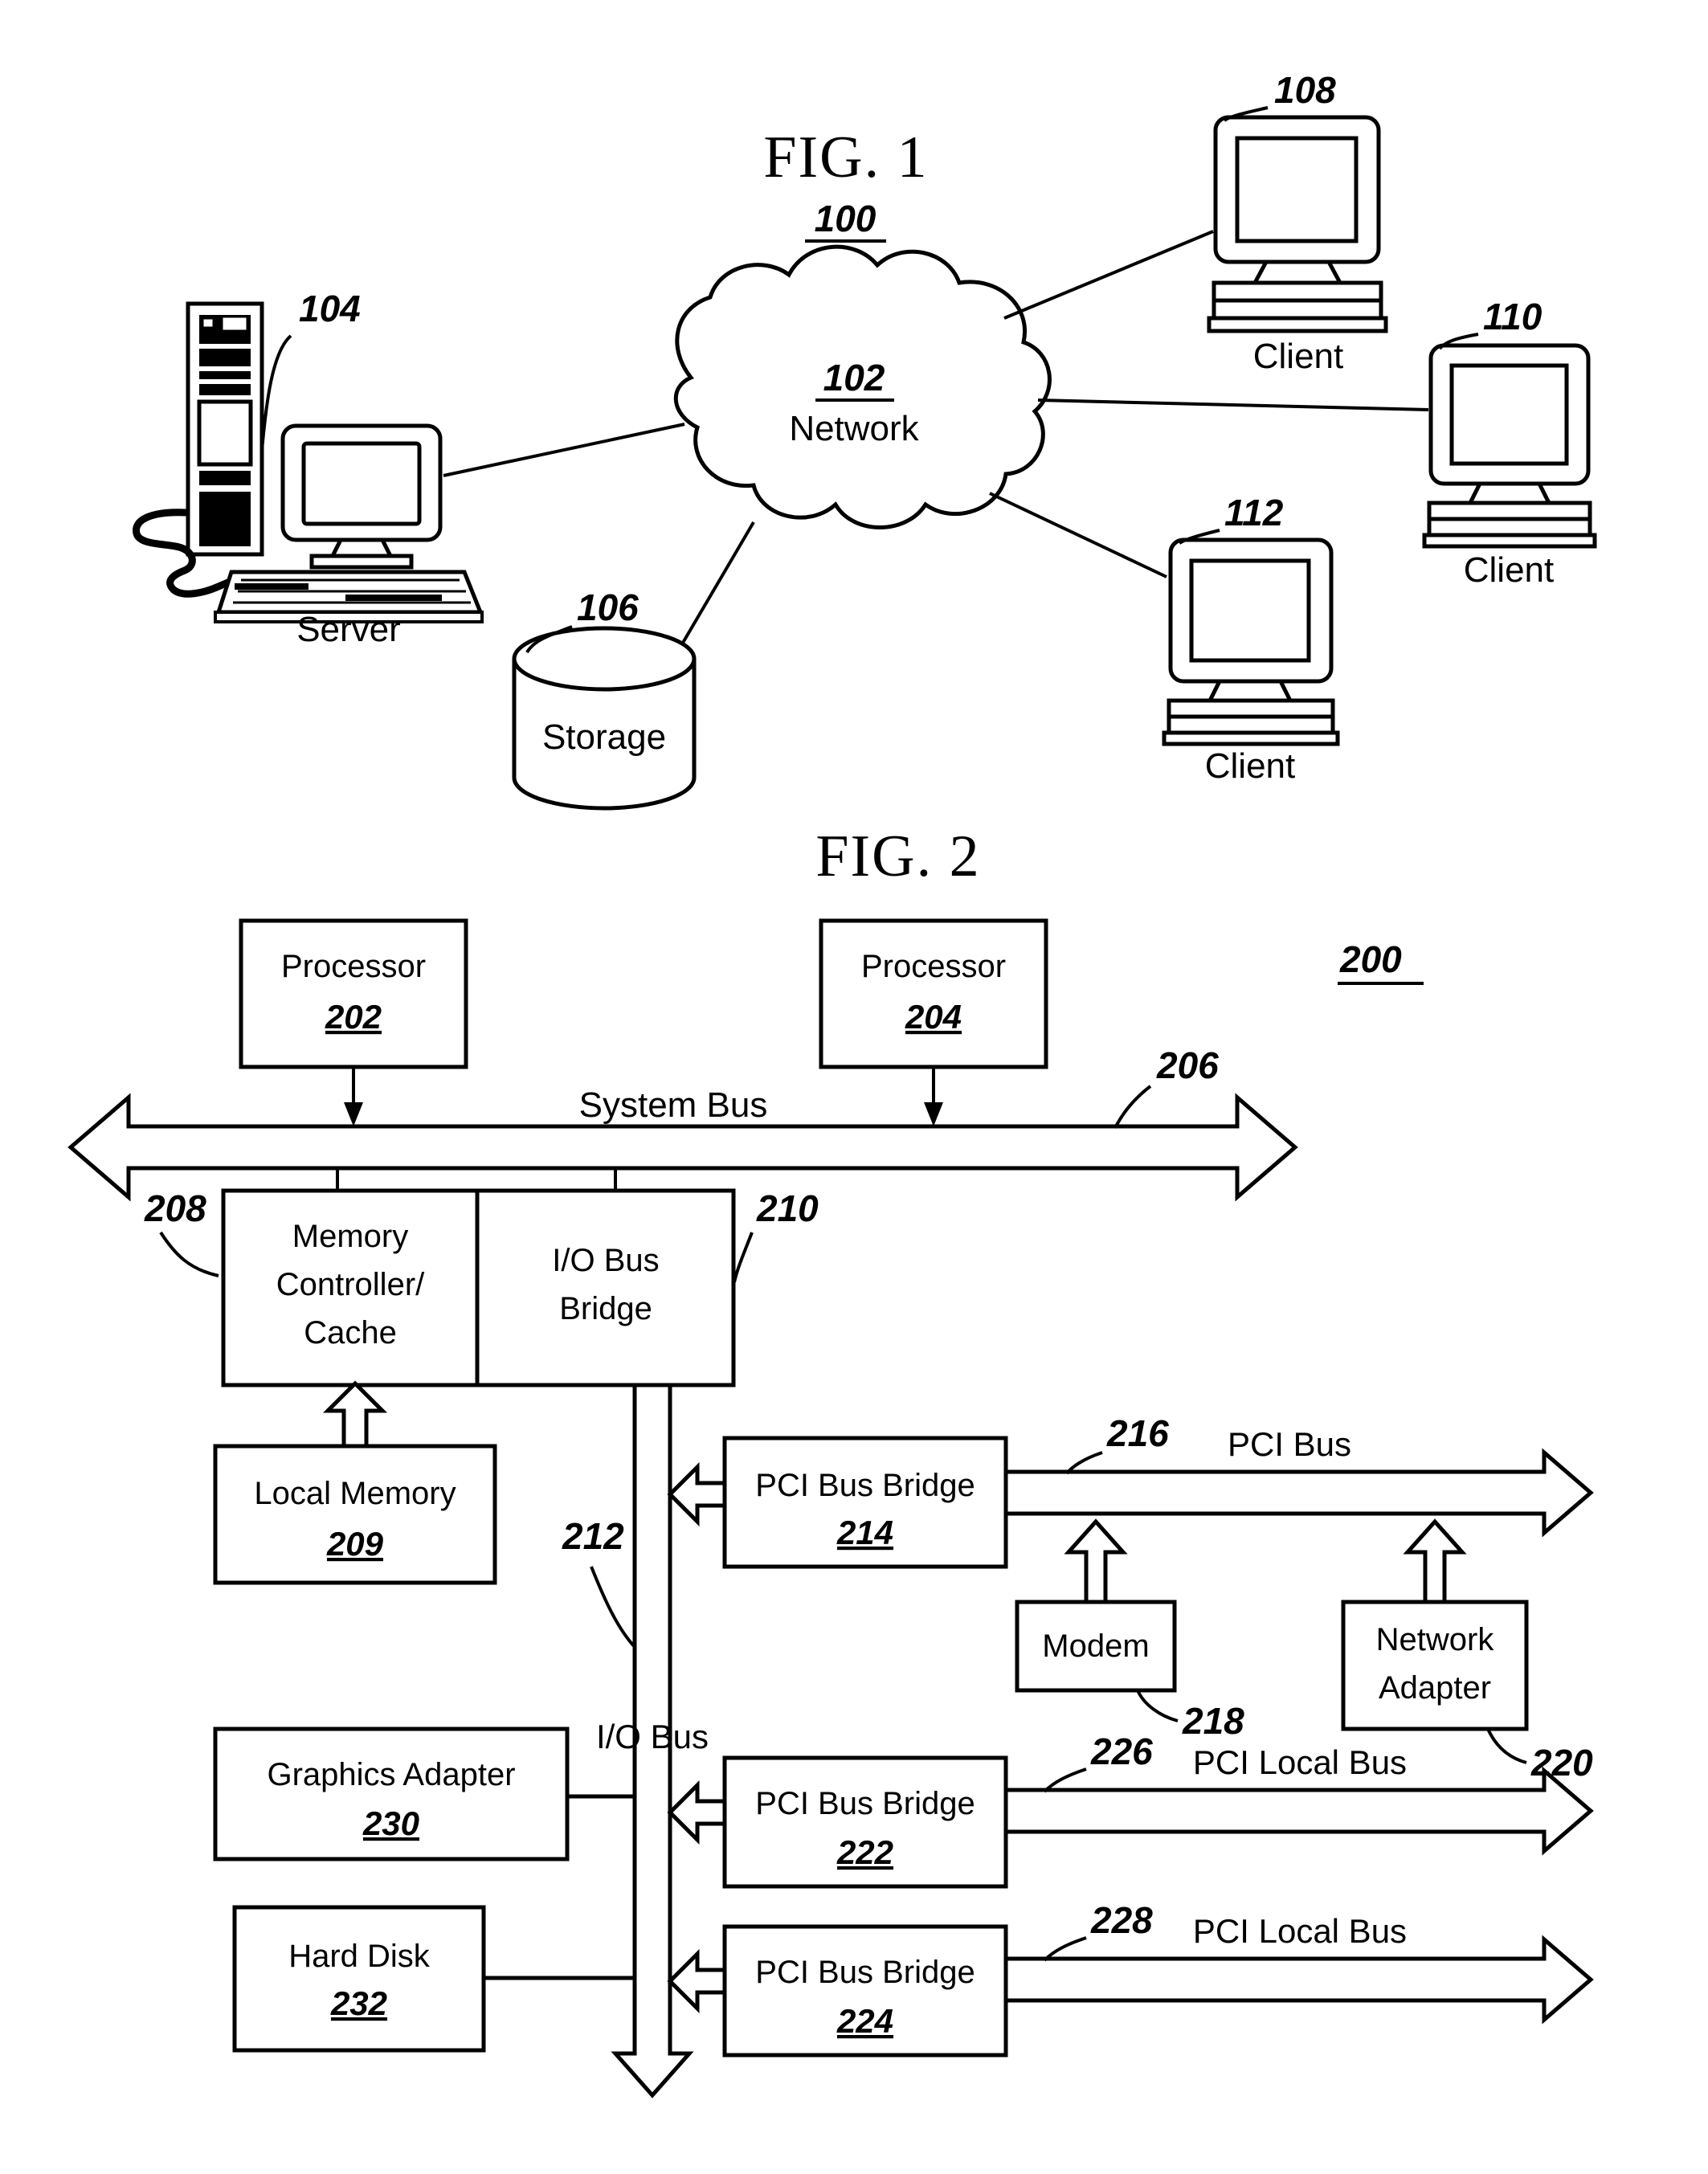  I want to click on client-112-label: Client, so click(1250, 766).